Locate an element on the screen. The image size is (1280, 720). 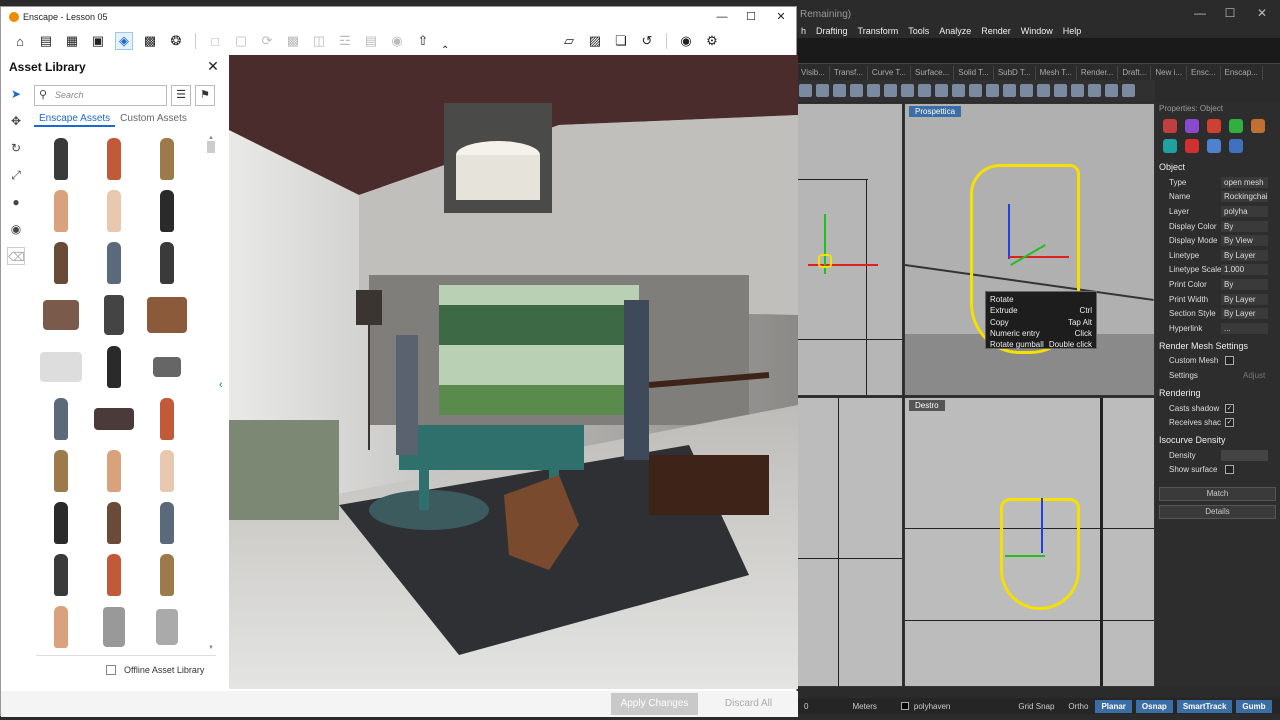
ctx-item-copy: Copy Tap Alt is located at coordinates (1041, 322).